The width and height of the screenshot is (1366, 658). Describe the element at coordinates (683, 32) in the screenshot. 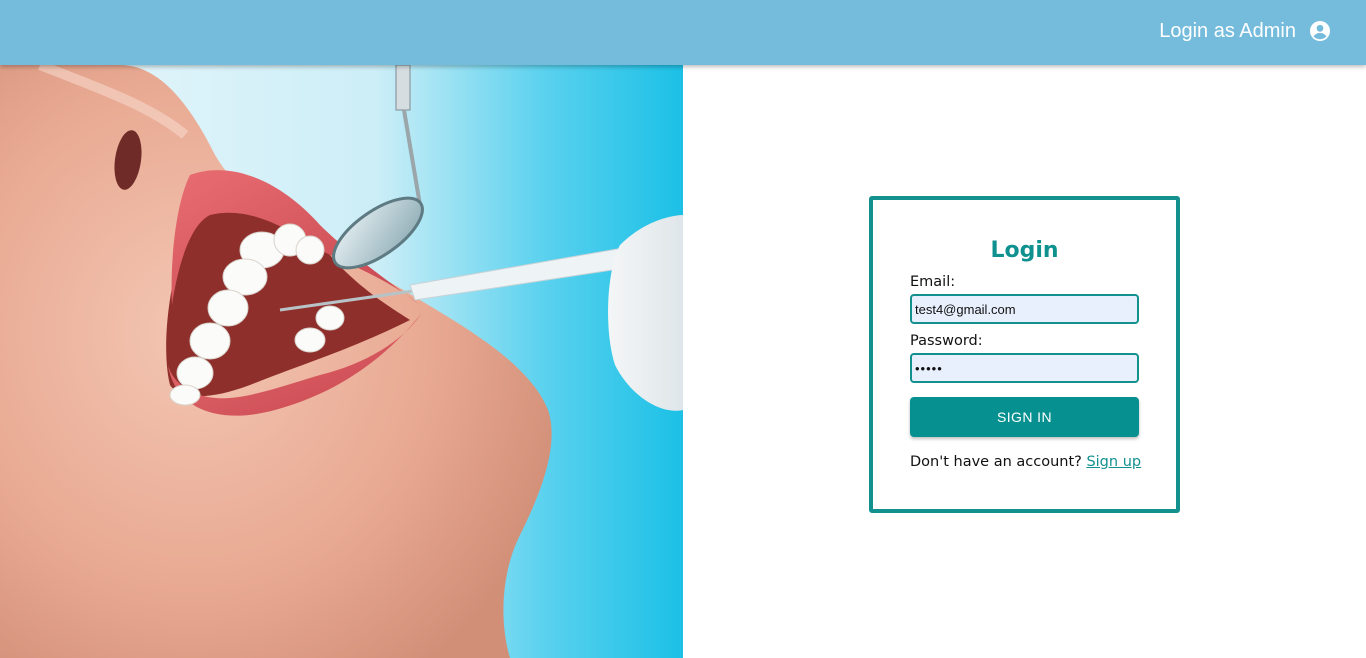

I see `app-bar: Login as Admin` at that location.